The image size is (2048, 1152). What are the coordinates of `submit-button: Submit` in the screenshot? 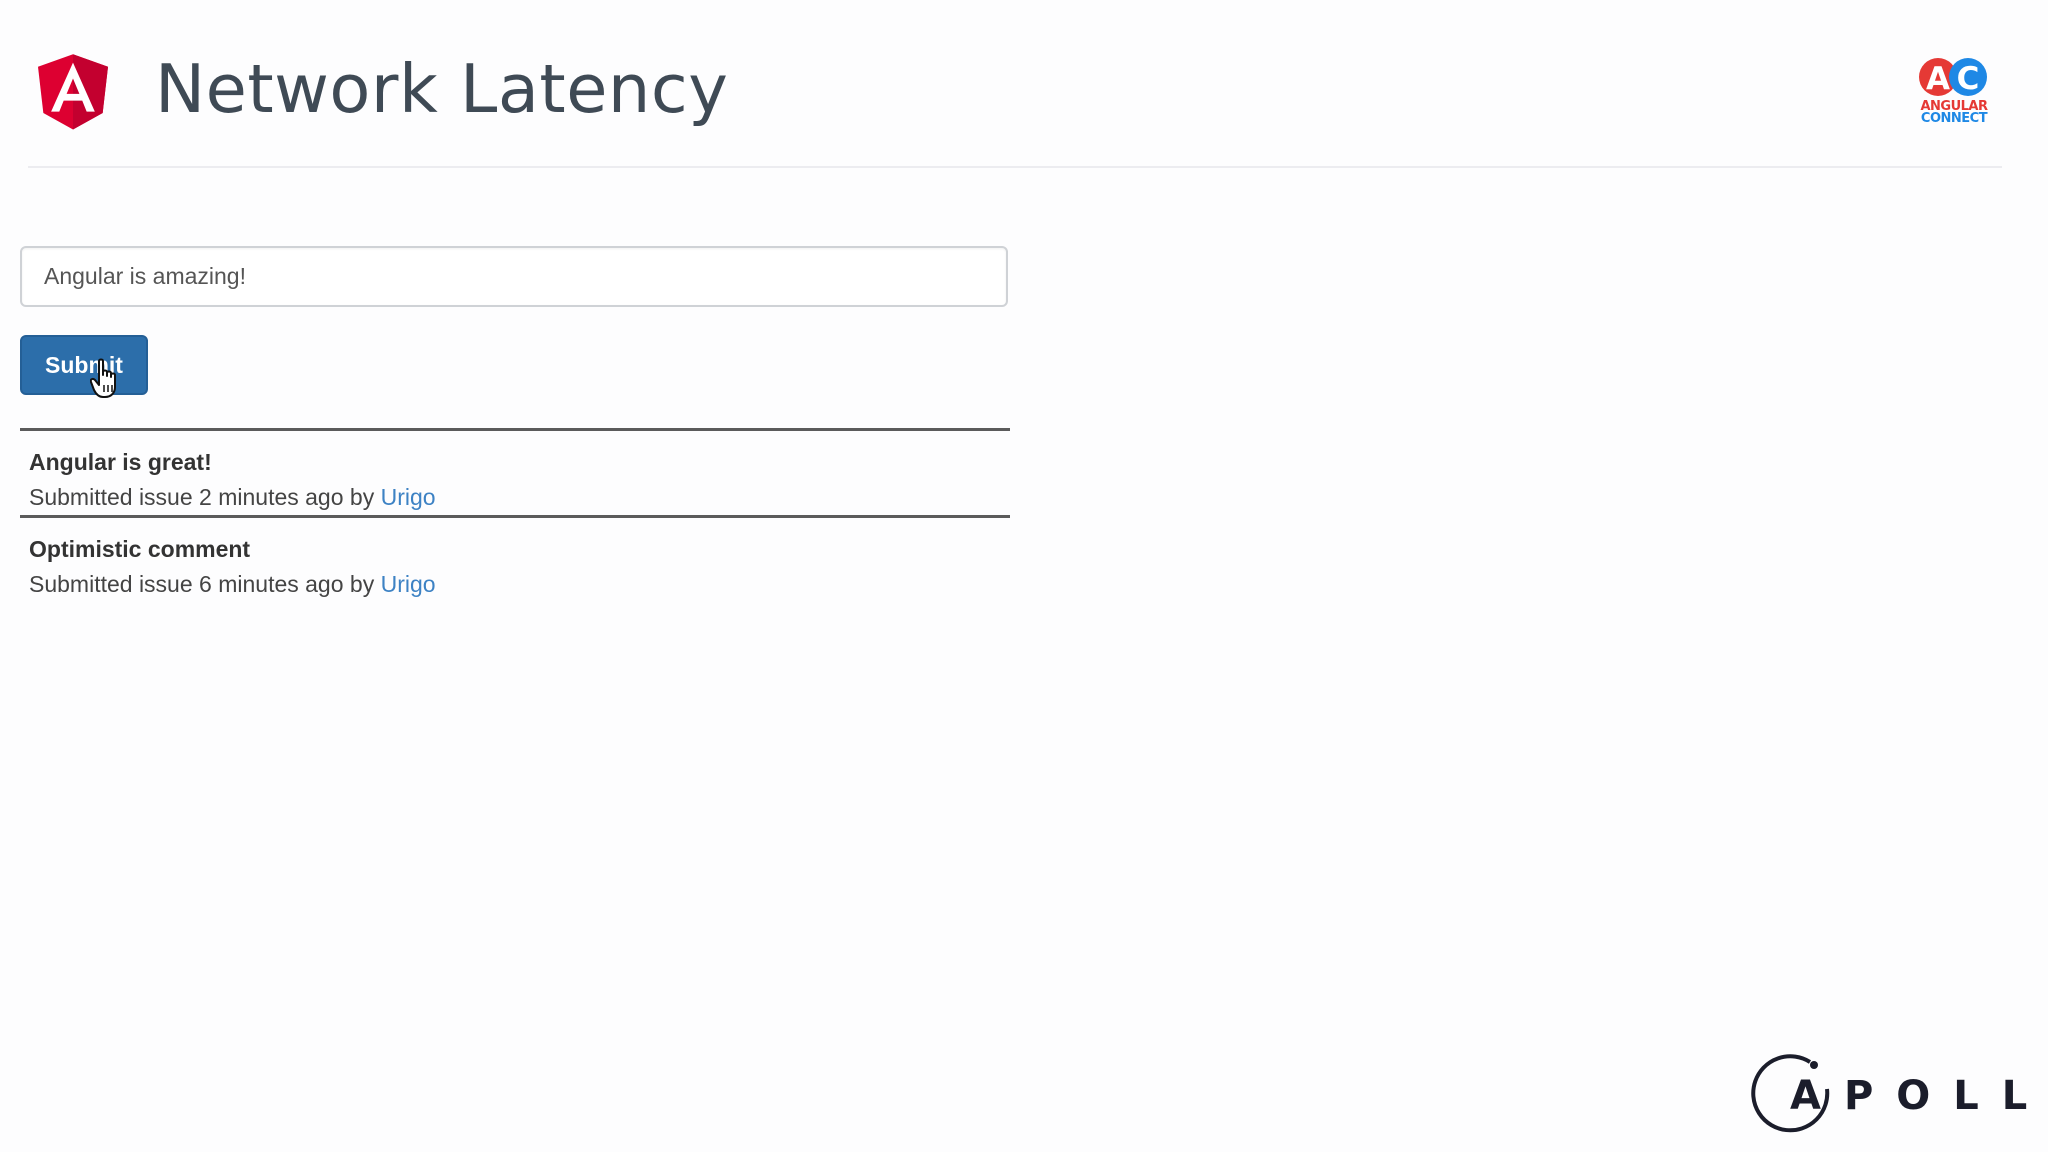 It's located at (84, 365).